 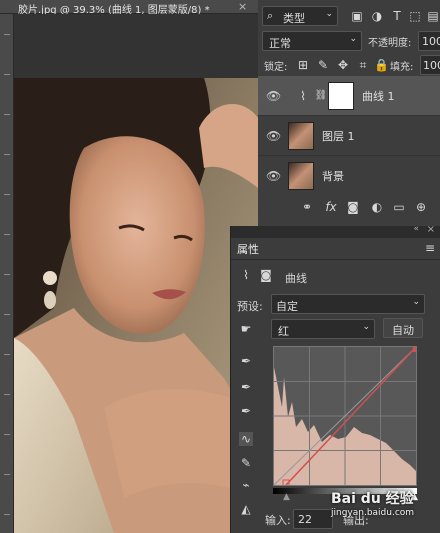 I want to click on watermark-text: Bai du 经验, so click(x=372, y=499).